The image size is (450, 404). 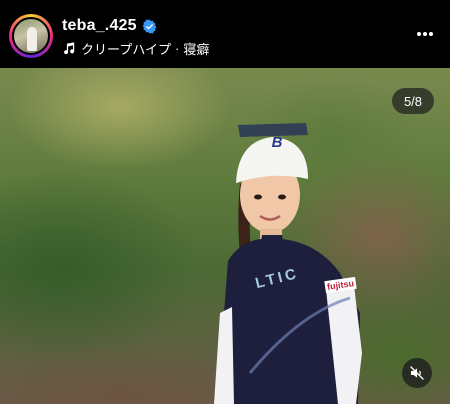 What do you see at coordinates (99, 26) in the screenshot?
I see `username: teba_.425` at bounding box center [99, 26].